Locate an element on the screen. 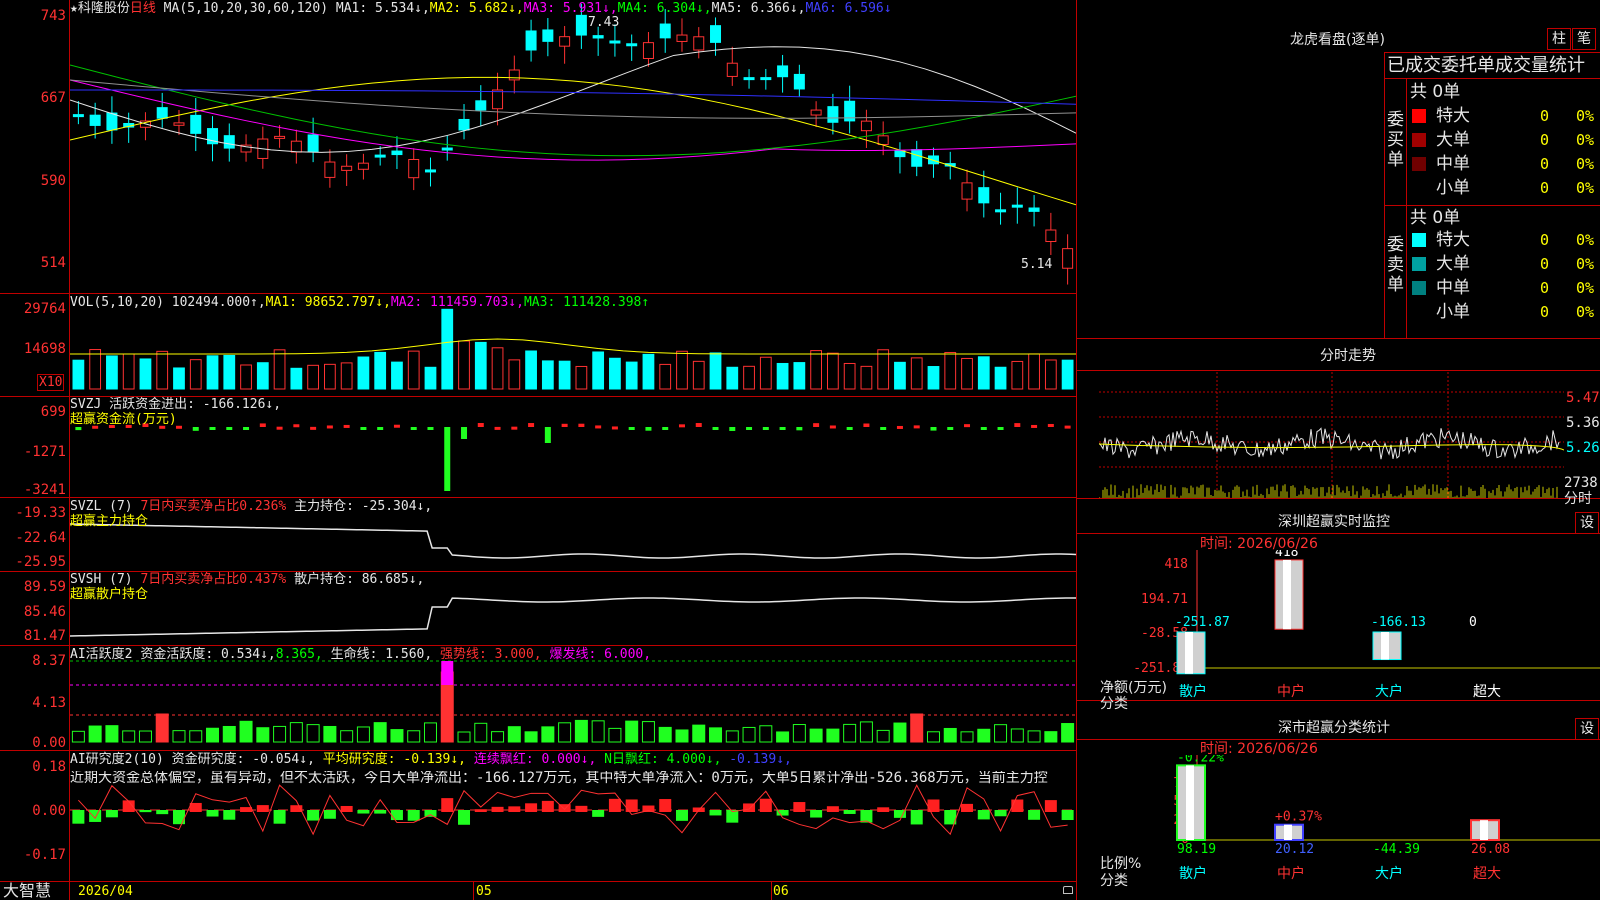 The width and height of the screenshot is (1600, 900). szfl-cat-label: 大户 is located at coordinates (1389, 873).